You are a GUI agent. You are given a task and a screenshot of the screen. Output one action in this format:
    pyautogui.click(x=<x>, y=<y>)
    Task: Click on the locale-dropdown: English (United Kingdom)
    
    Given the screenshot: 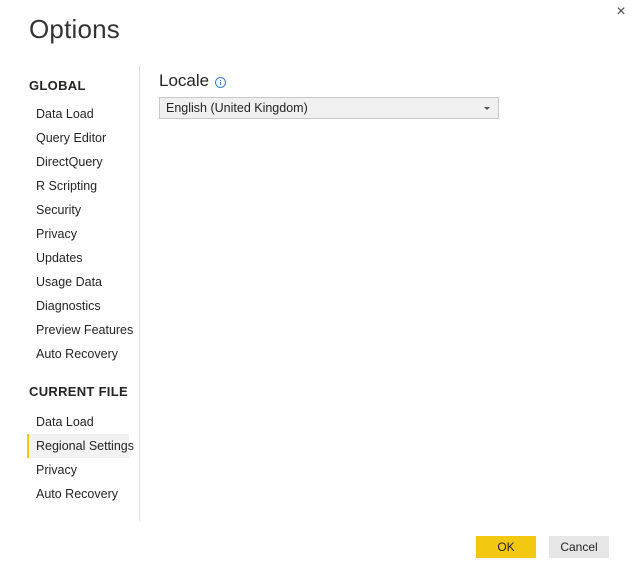 What is the action you would take?
    pyautogui.click(x=329, y=108)
    